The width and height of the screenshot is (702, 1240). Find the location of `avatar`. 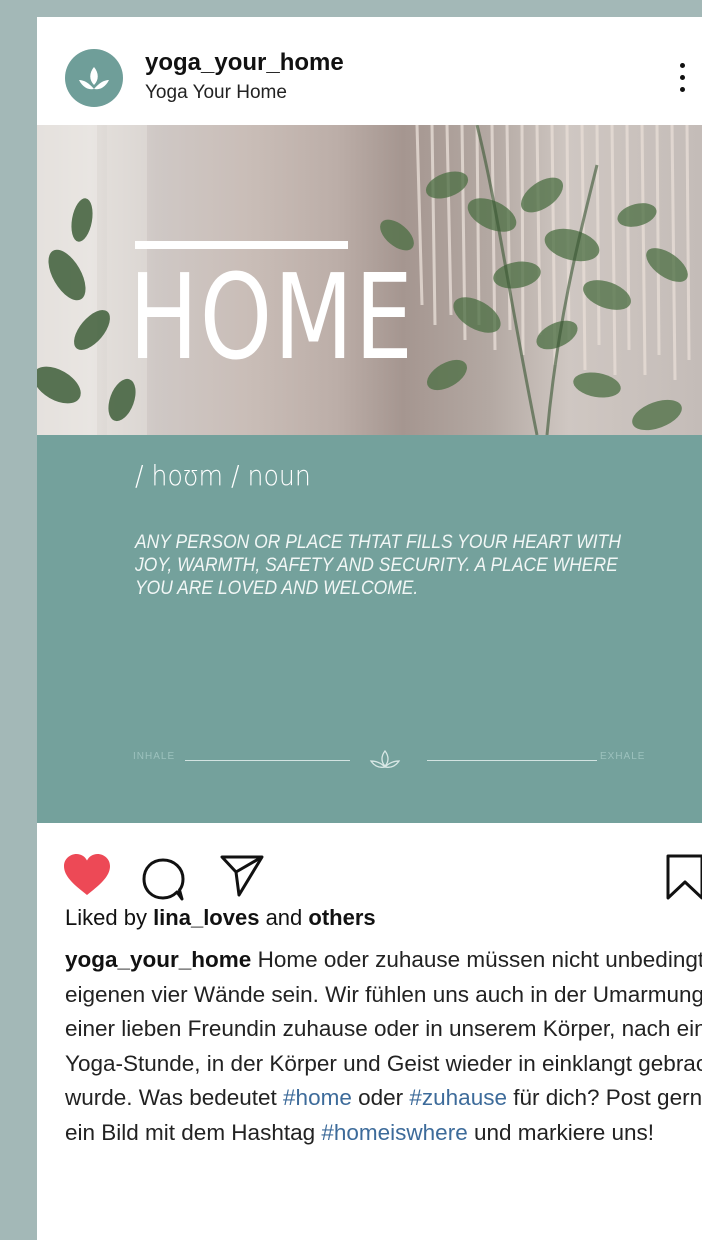

avatar is located at coordinates (94, 78).